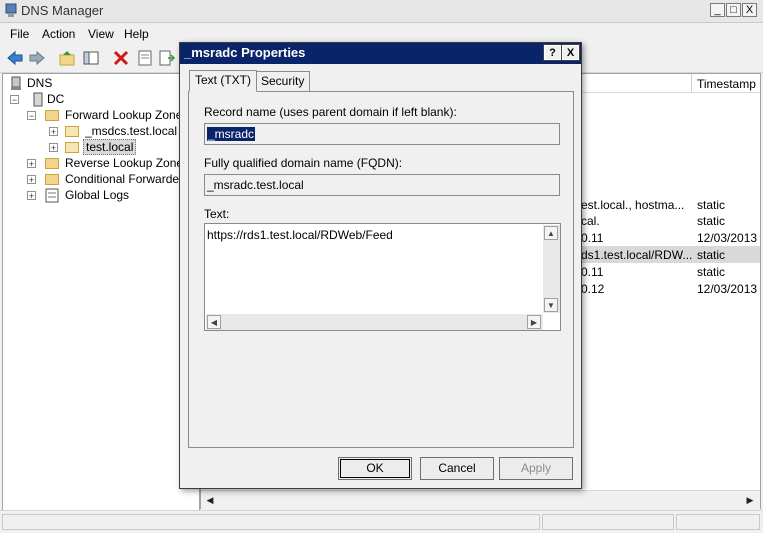 Image resolution: width=763 pixels, height=533 pixels. Describe the element at coordinates (58, 34) in the screenshot. I see `menu-action: Action` at that location.